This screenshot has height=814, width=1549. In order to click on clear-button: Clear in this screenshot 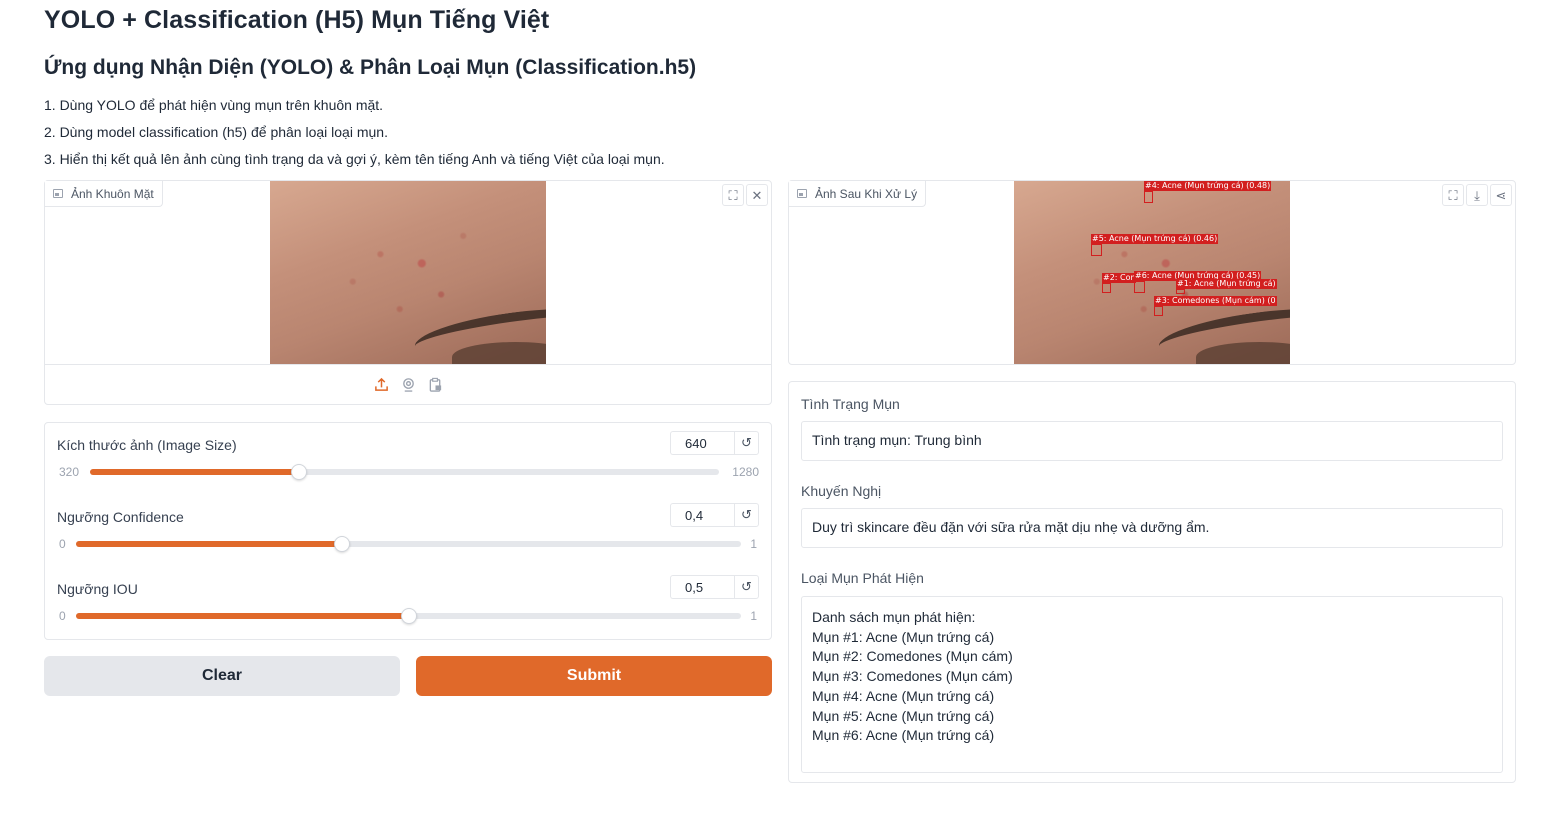, I will do `click(222, 676)`.